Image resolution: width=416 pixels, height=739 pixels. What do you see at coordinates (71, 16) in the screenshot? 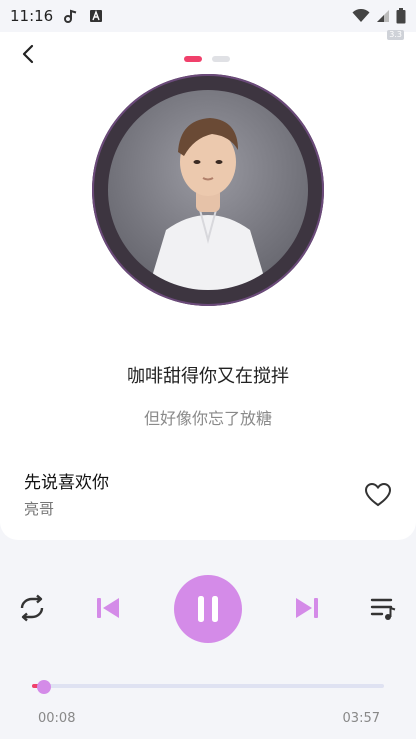
I see `music-note-icon` at bounding box center [71, 16].